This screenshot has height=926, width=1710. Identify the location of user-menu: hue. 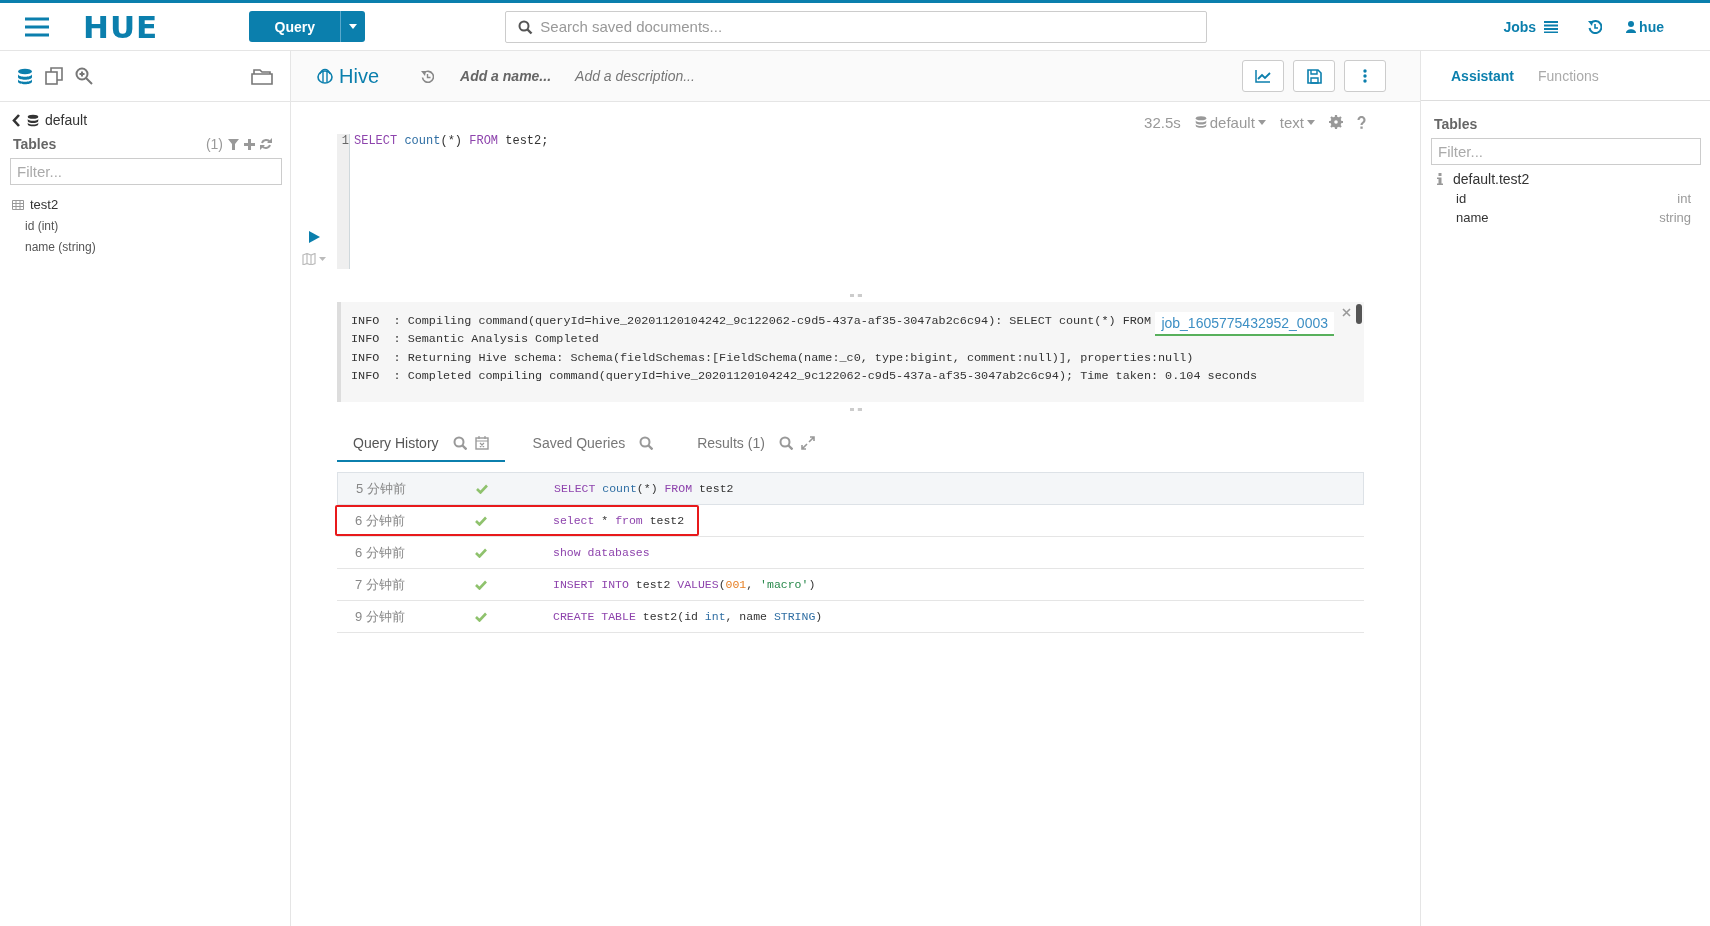
(1645, 26).